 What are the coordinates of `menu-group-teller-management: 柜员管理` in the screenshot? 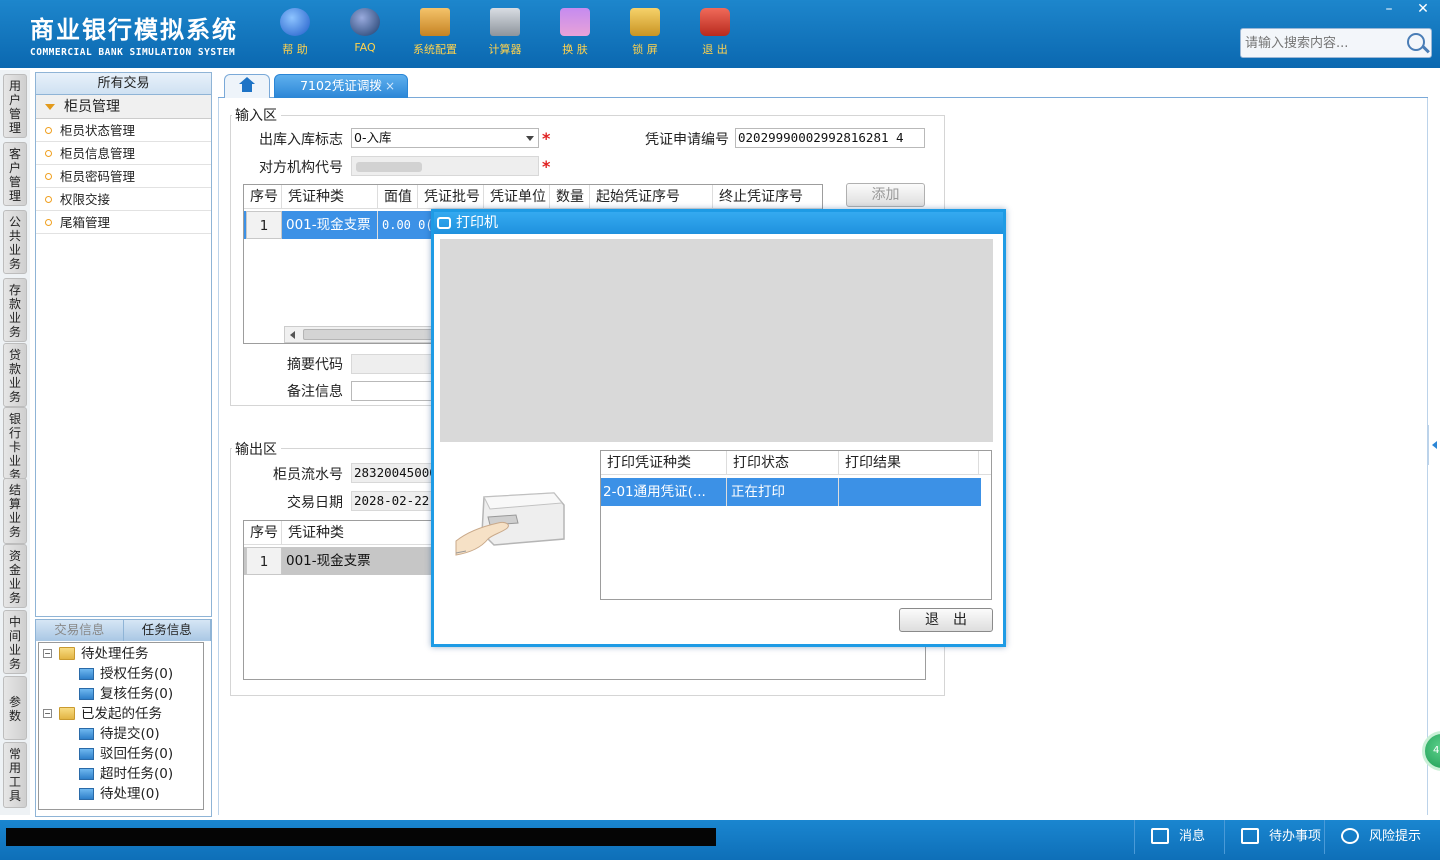 It's located at (123, 107).